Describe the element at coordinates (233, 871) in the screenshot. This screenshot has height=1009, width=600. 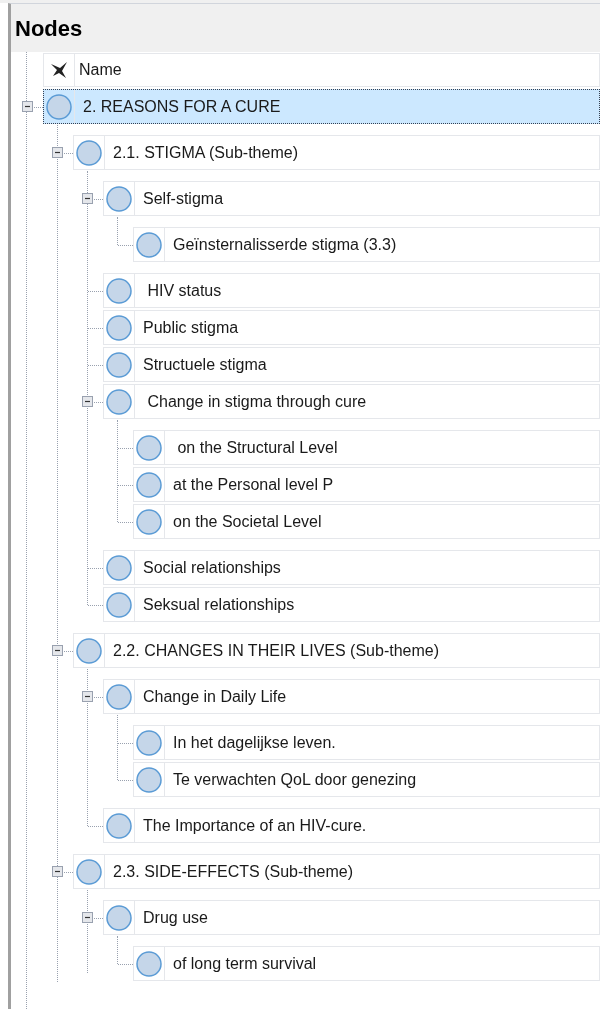
I see `node-label: 2.3. SIDE-EFFECTS (Sub-theme)` at that location.